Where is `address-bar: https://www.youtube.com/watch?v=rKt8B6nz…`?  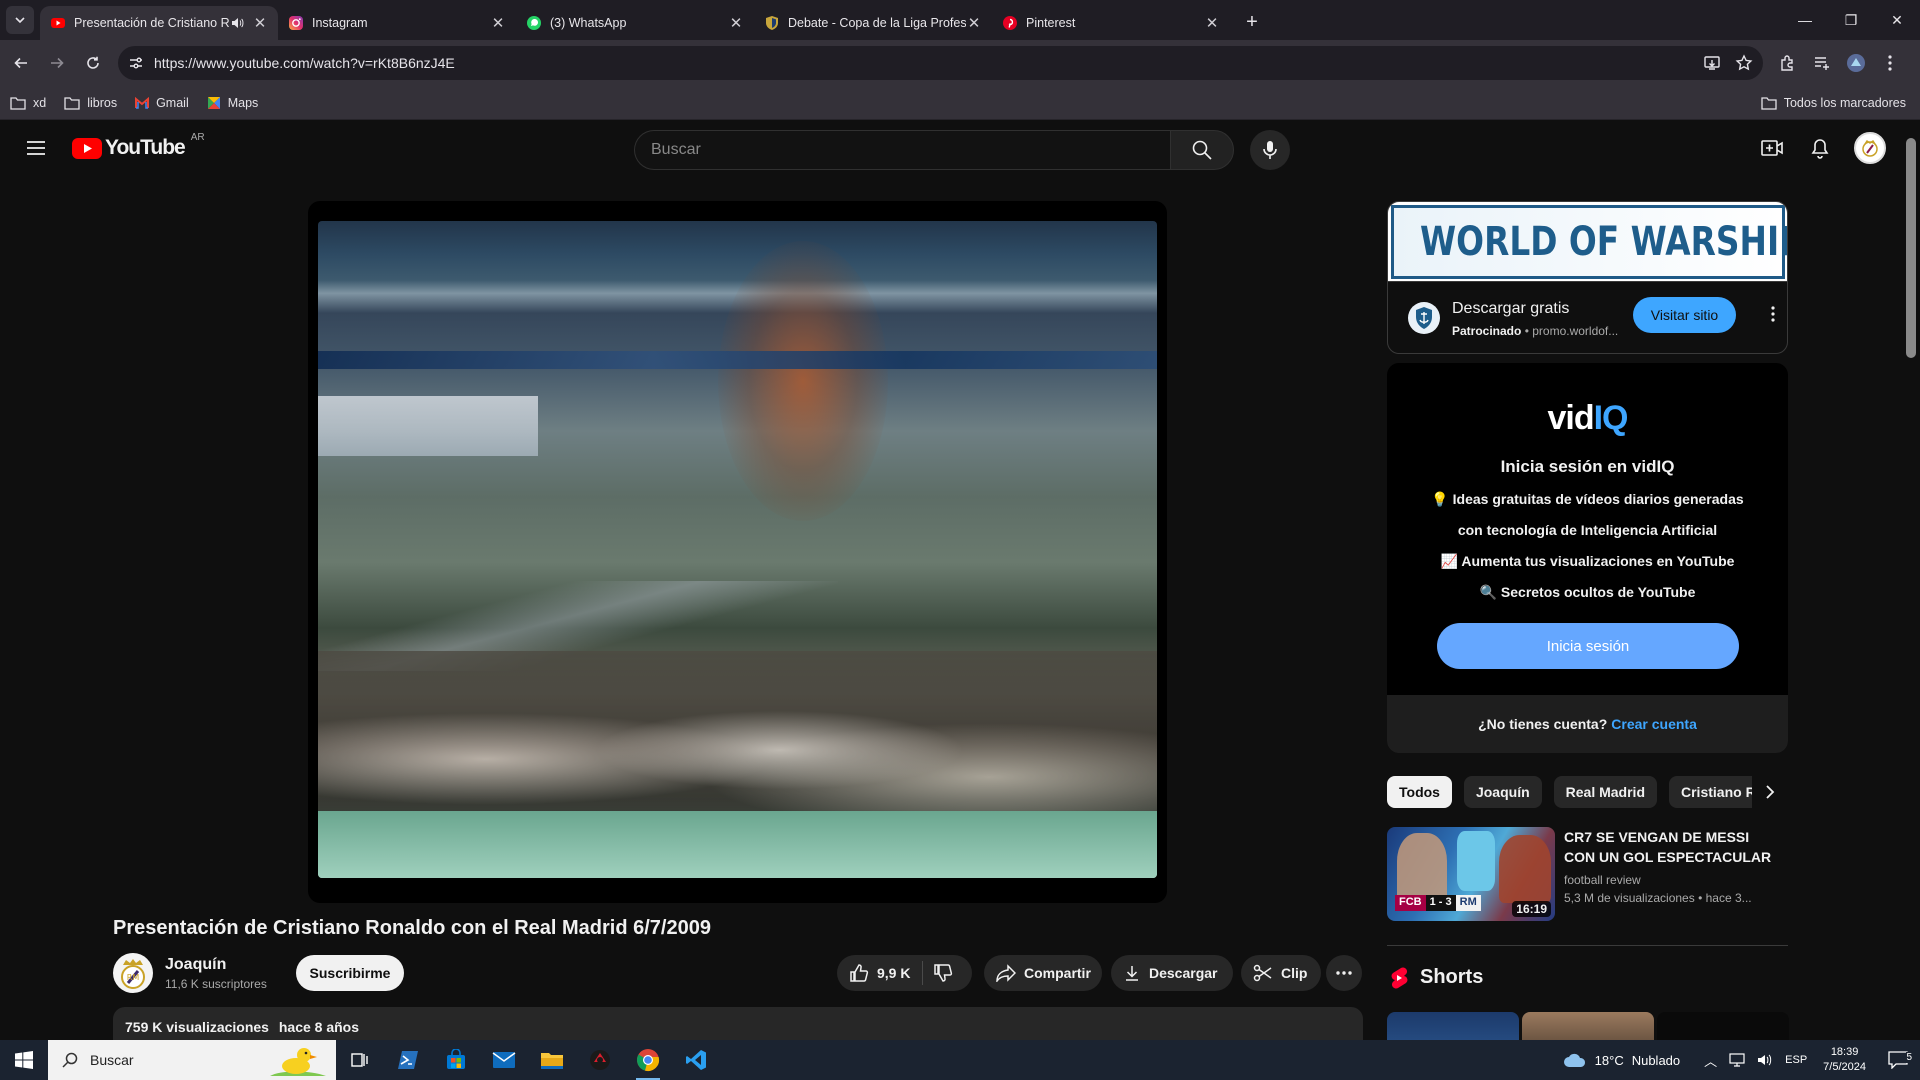 address-bar: https://www.youtube.com/watch?v=rKt8B6nz… is located at coordinates (940, 63).